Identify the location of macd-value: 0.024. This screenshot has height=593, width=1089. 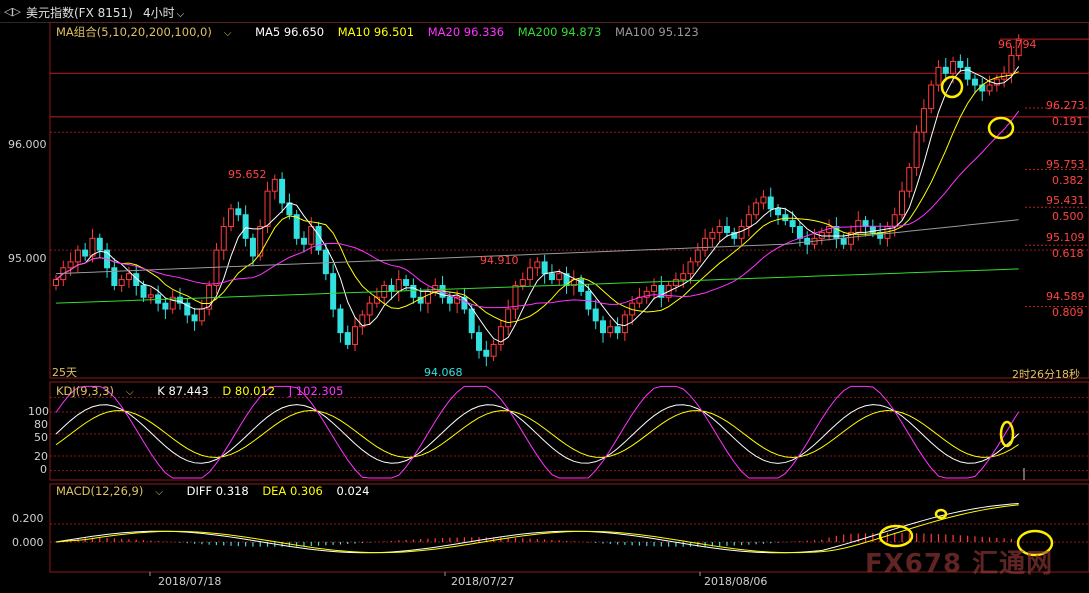
(353, 491).